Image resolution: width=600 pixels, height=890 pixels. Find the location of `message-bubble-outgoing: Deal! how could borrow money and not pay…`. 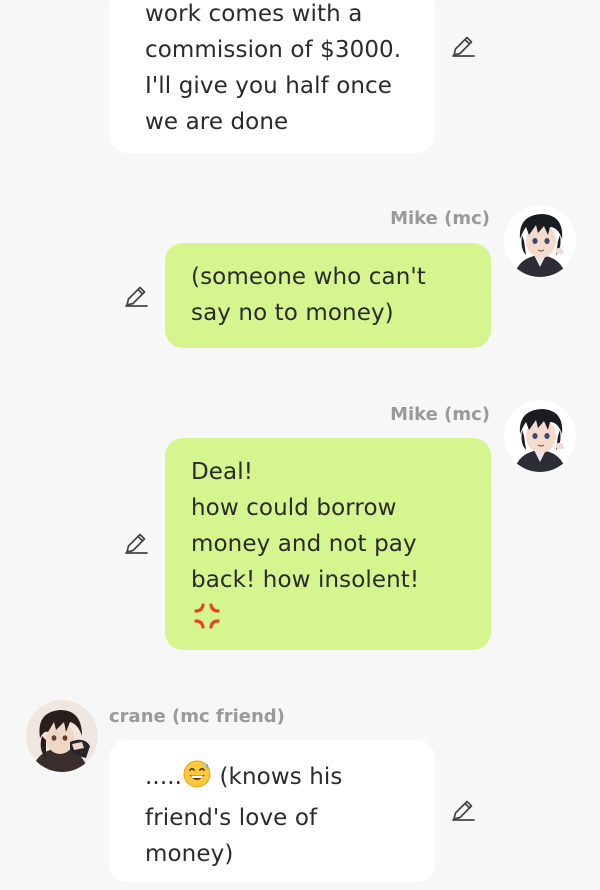

message-bubble-outgoing: Deal! how could borrow money and not pay… is located at coordinates (328, 544).